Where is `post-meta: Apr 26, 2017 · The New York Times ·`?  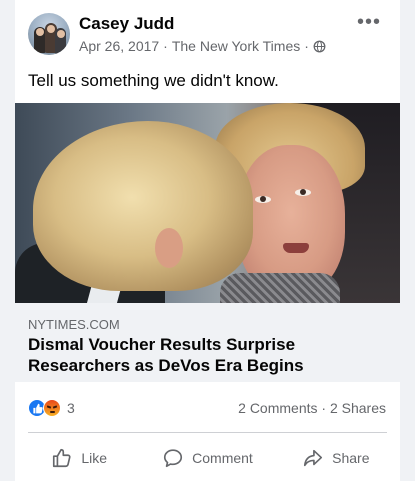
post-meta: Apr 26, 2017 · The New York Times · is located at coordinates (202, 46).